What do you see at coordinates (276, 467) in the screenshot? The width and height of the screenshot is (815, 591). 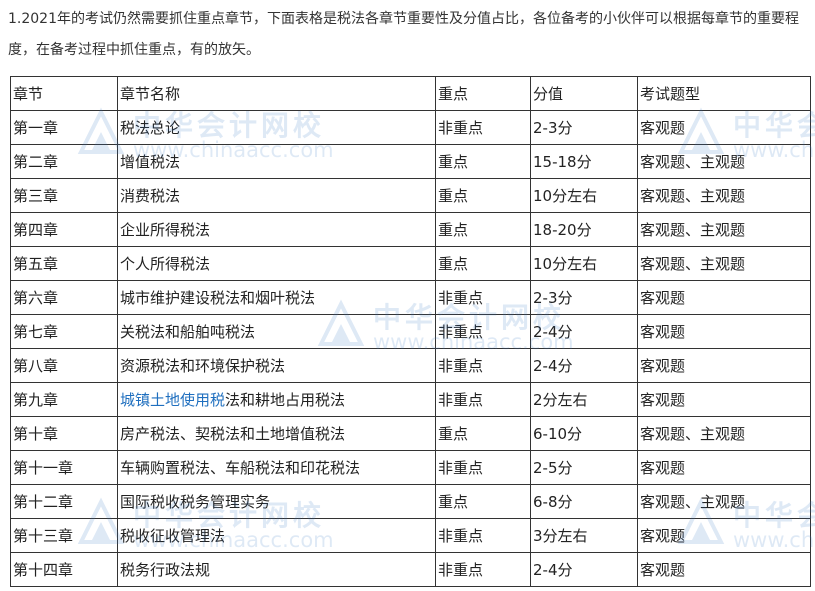 I see `chapter-name-cell: 车辆购置税法、车船税法和印花税法` at bounding box center [276, 467].